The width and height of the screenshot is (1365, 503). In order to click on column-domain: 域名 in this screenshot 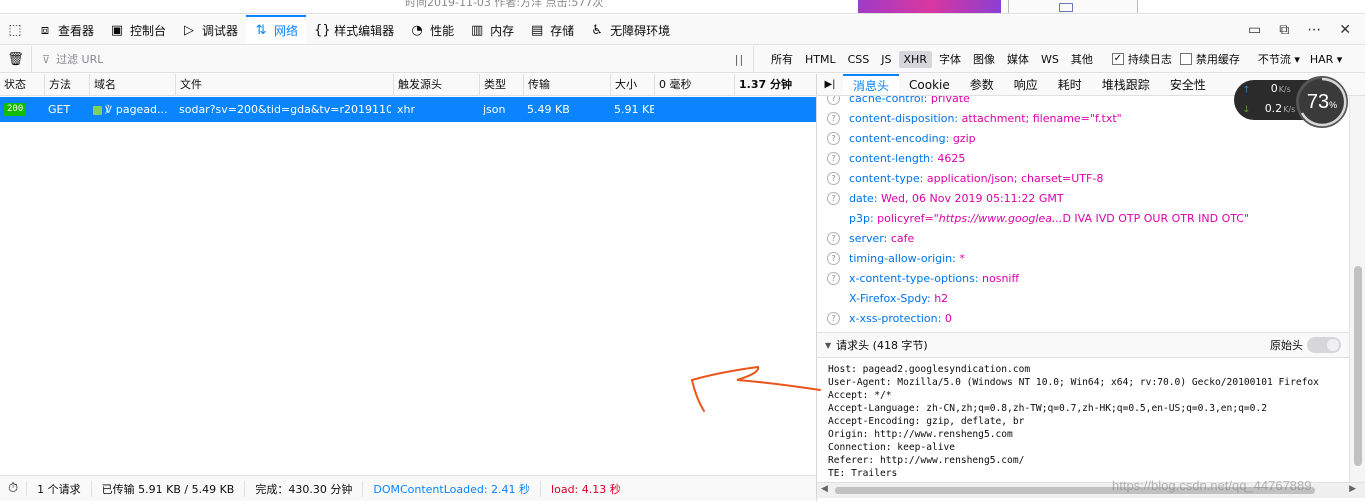, I will do `click(132, 85)`.